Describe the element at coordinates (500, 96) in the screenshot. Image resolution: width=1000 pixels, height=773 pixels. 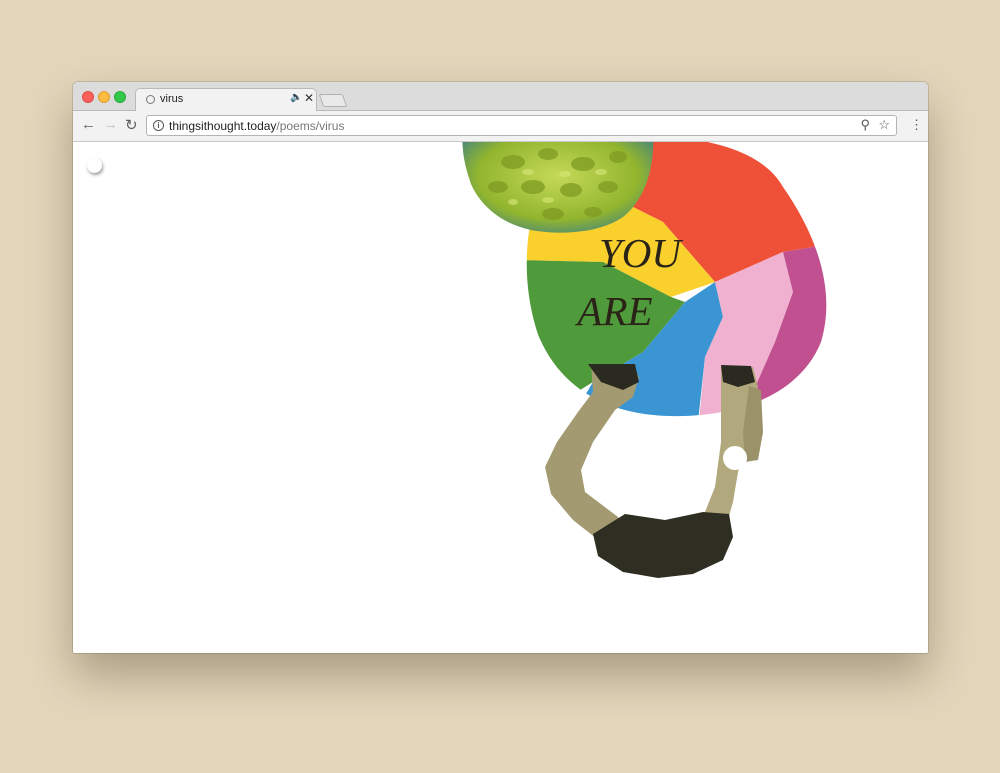
I see `tab-strip: virus 🔈 ✕` at that location.